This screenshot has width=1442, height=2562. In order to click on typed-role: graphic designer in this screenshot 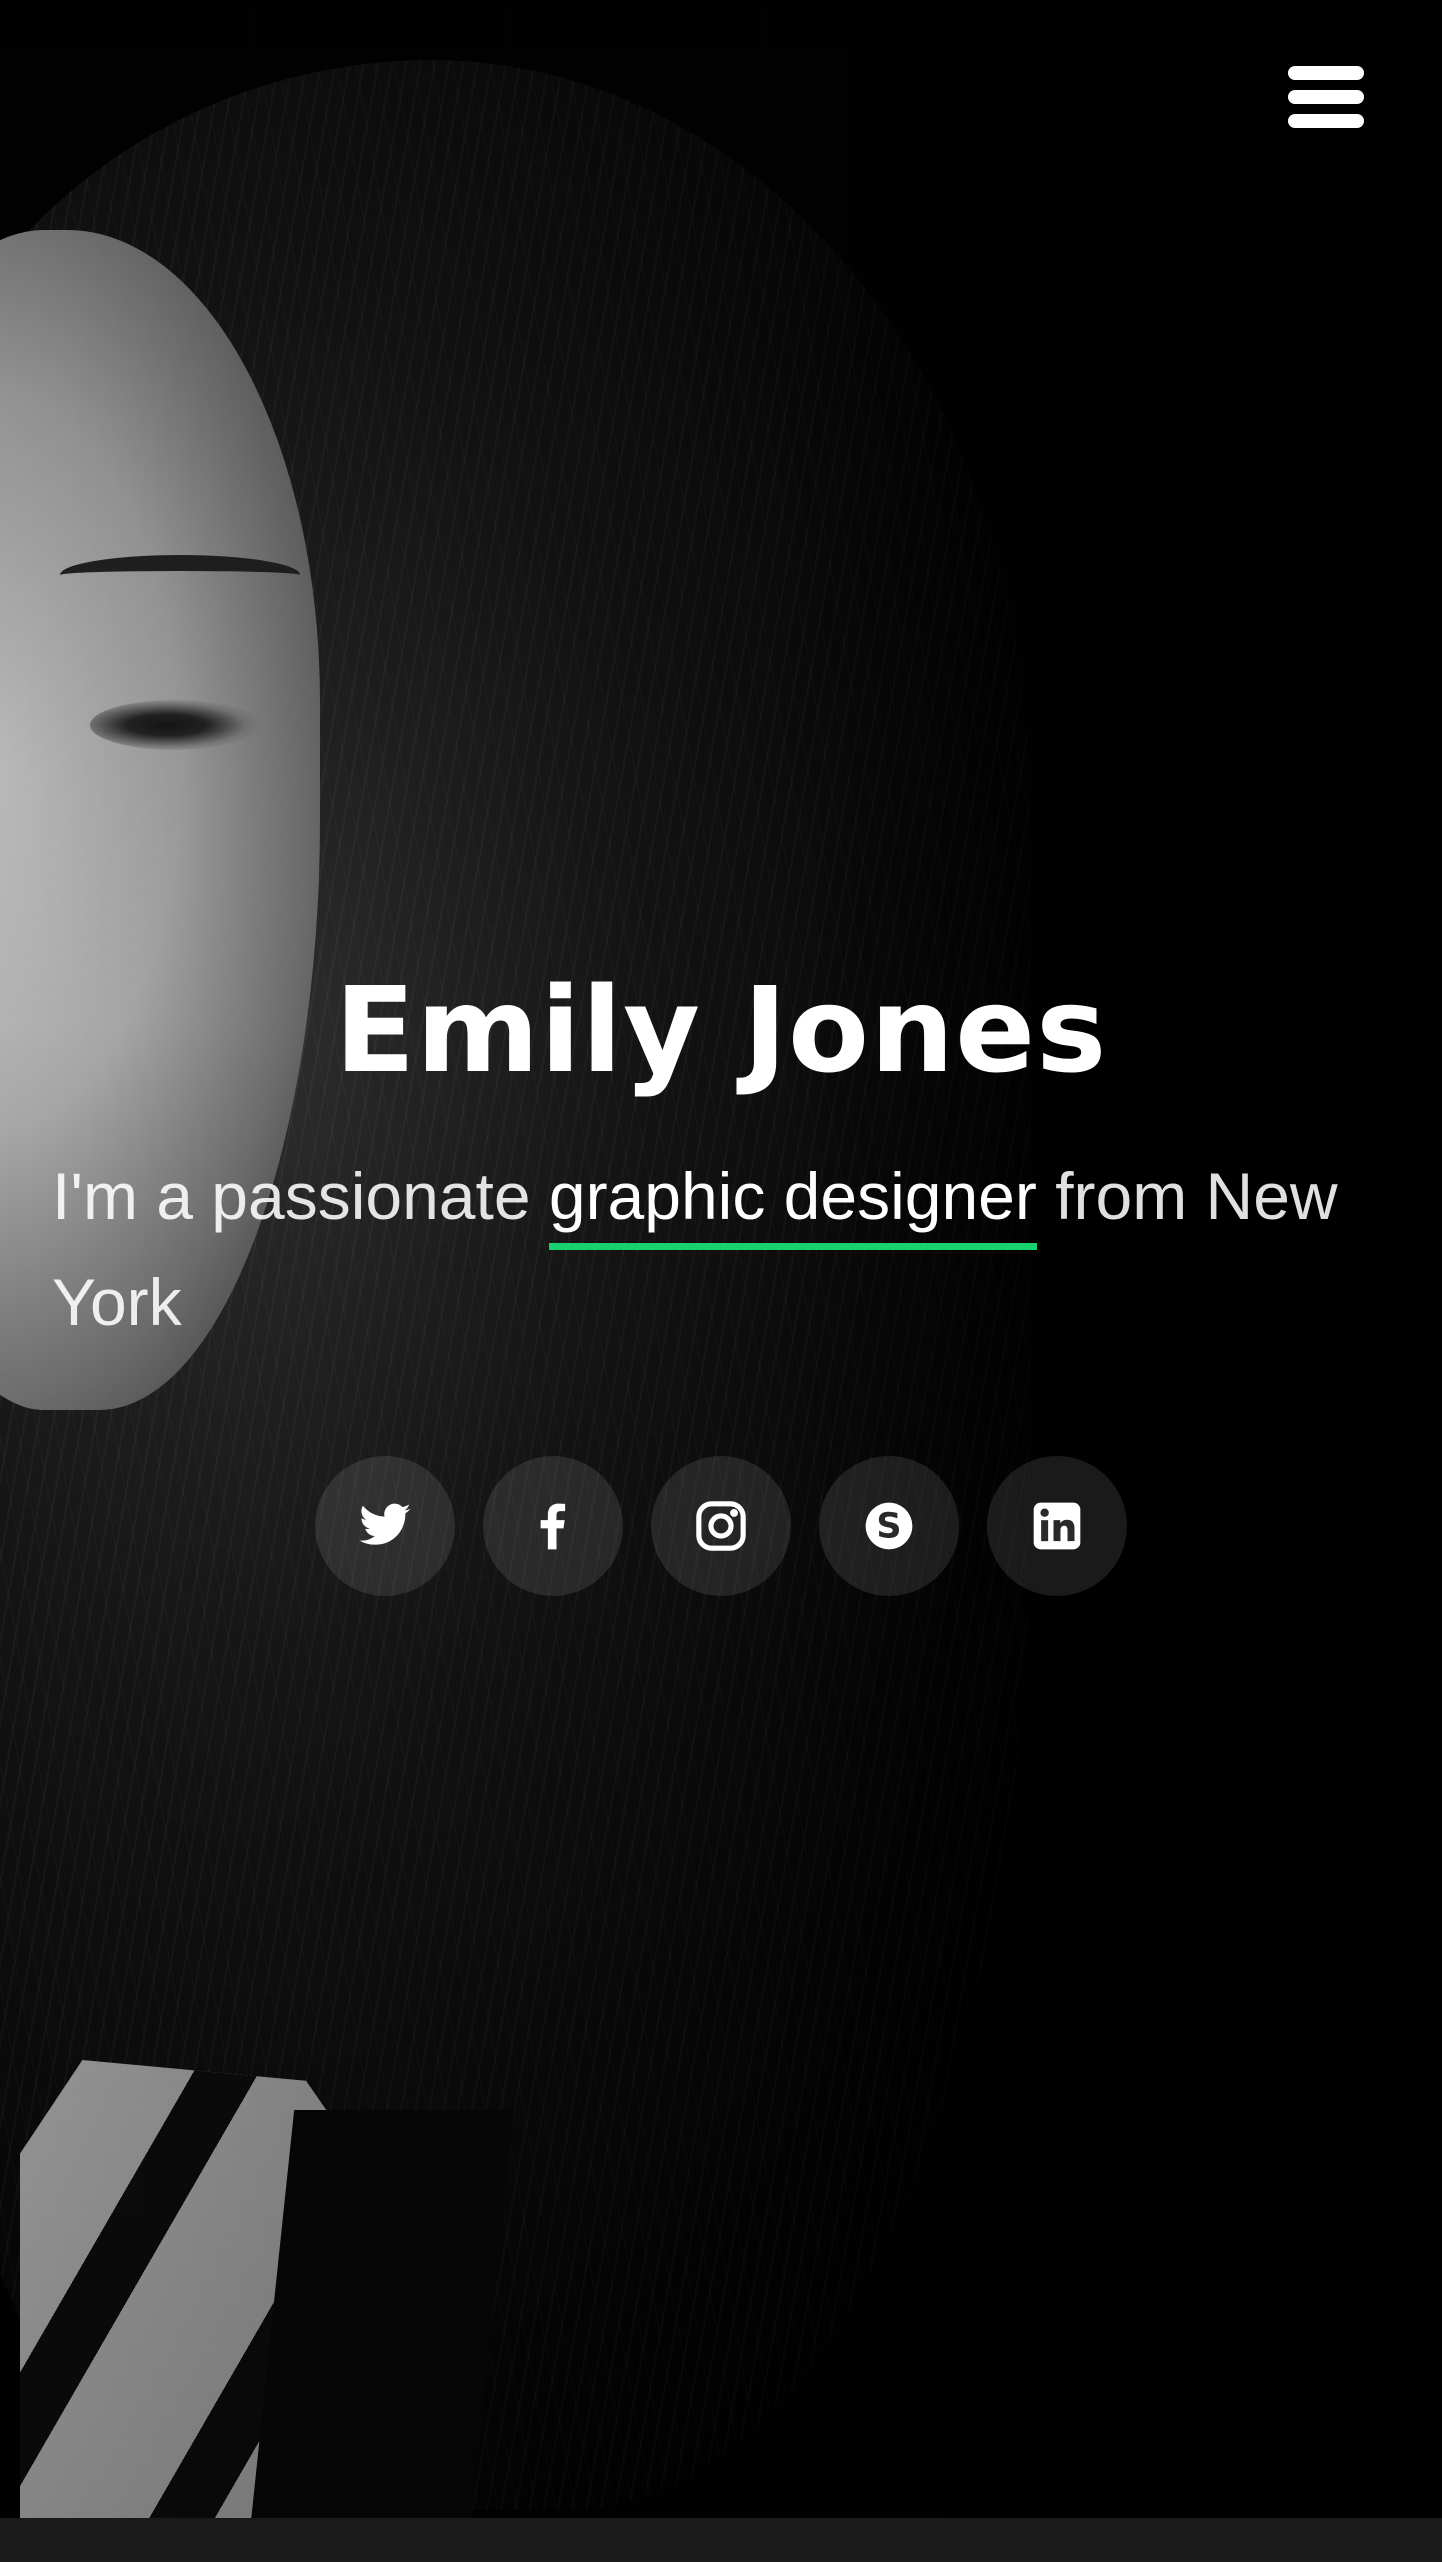, I will do `click(792, 1201)`.